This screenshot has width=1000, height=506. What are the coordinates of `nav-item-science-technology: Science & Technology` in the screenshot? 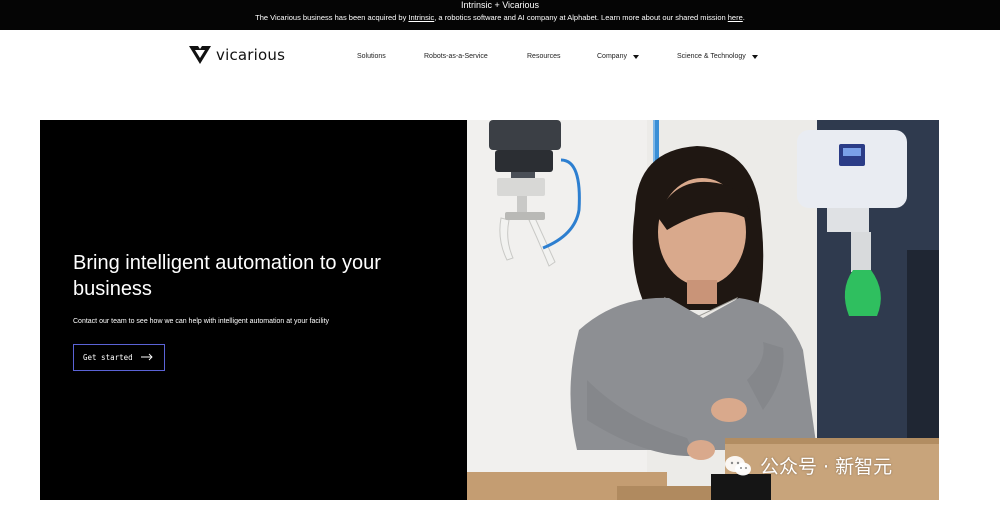 It's located at (717, 56).